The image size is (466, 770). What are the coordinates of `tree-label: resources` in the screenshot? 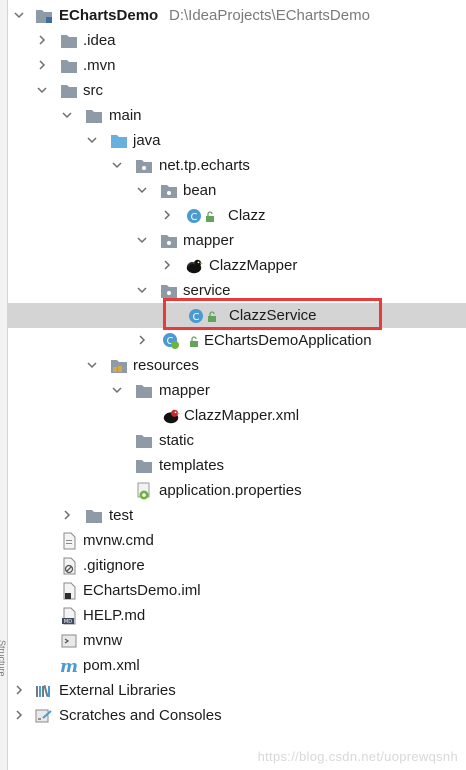 It's located at (166, 365).